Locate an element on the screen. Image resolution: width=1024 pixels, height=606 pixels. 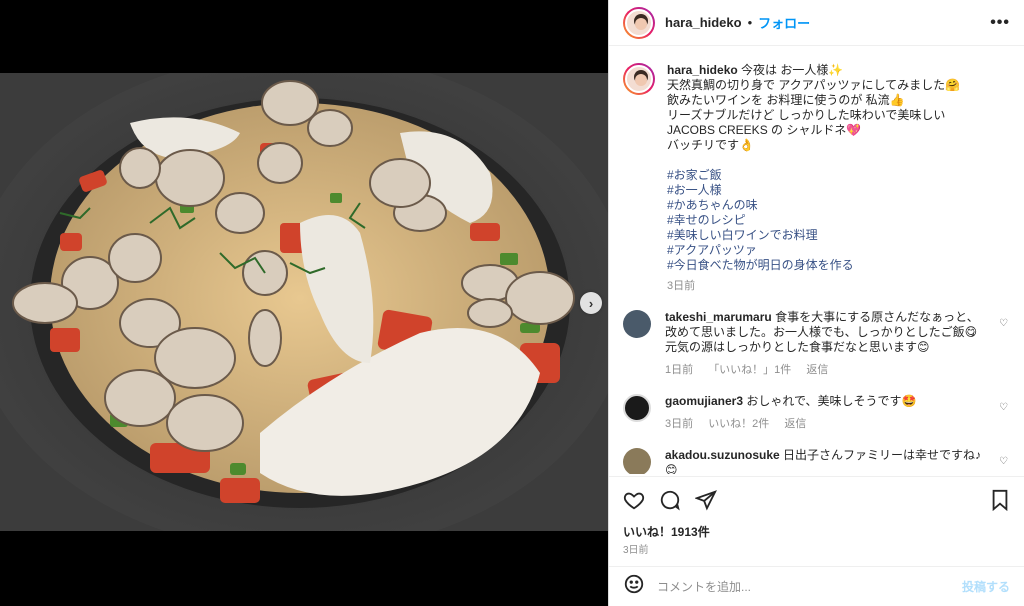
comment-time: 3日前 is located at coordinates (679, 424).